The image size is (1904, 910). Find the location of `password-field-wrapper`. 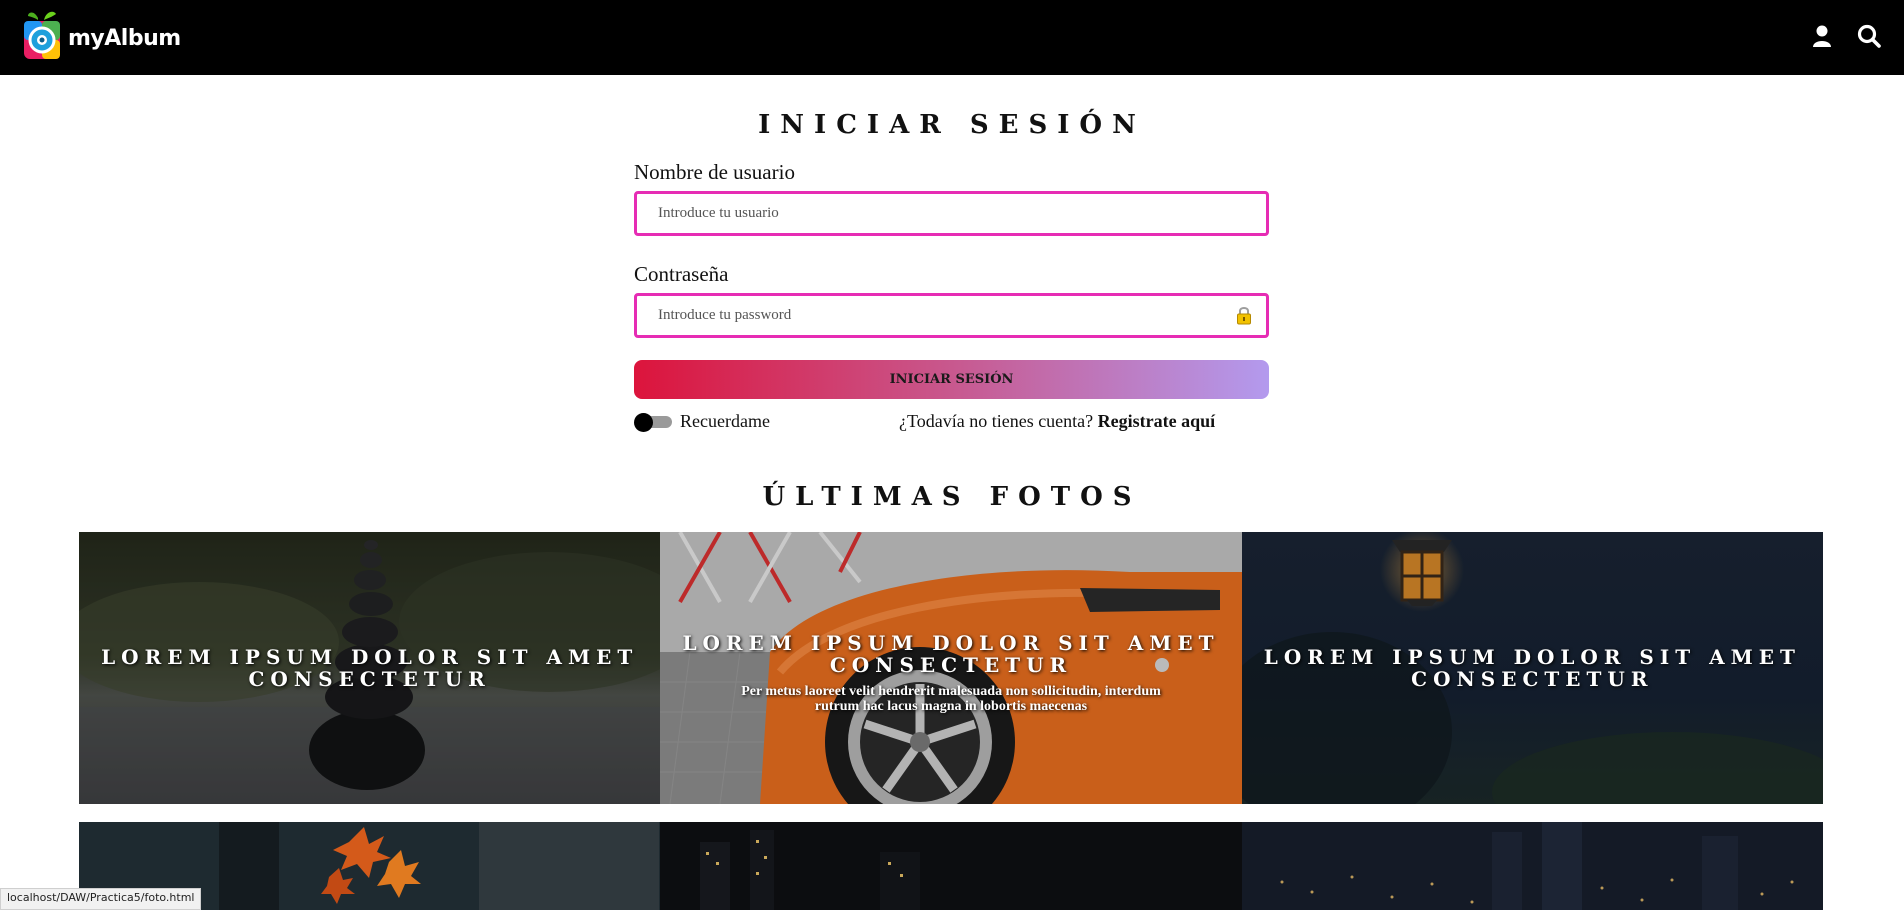

password-field-wrapper is located at coordinates (951, 315).